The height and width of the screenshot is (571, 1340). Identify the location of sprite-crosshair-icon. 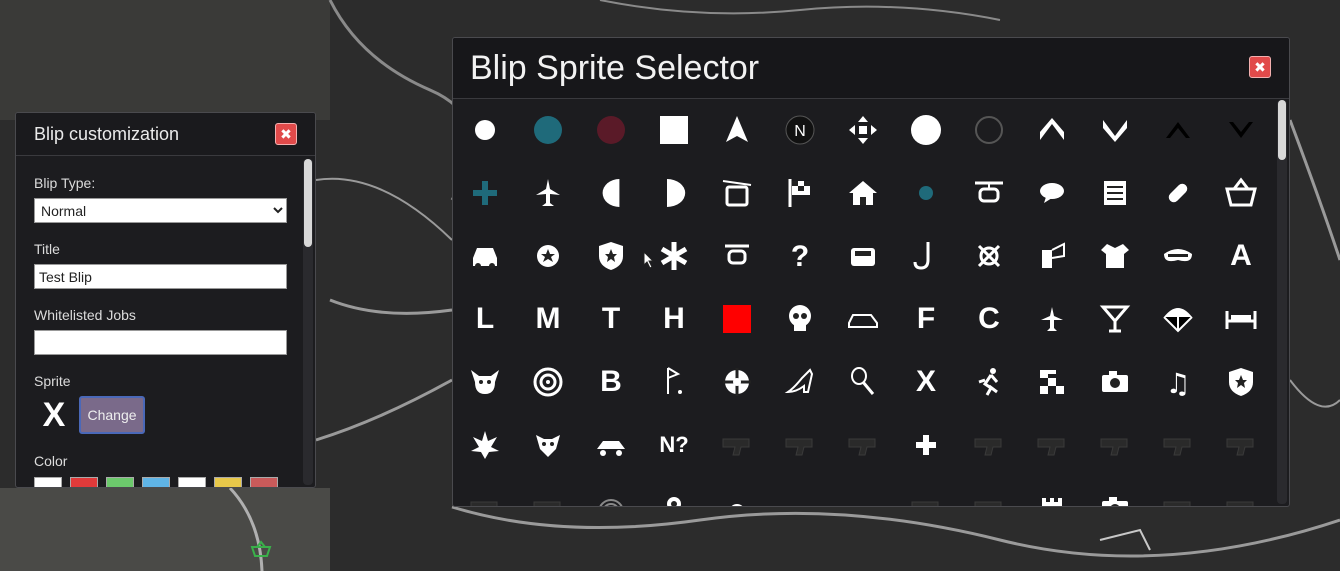
(737, 382).